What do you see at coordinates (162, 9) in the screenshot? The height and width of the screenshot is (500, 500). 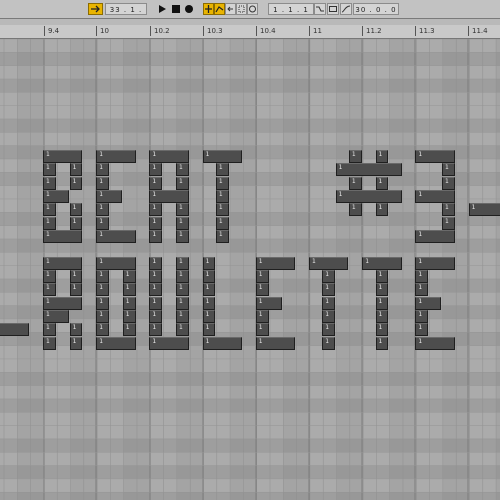 I see `play-button` at bounding box center [162, 9].